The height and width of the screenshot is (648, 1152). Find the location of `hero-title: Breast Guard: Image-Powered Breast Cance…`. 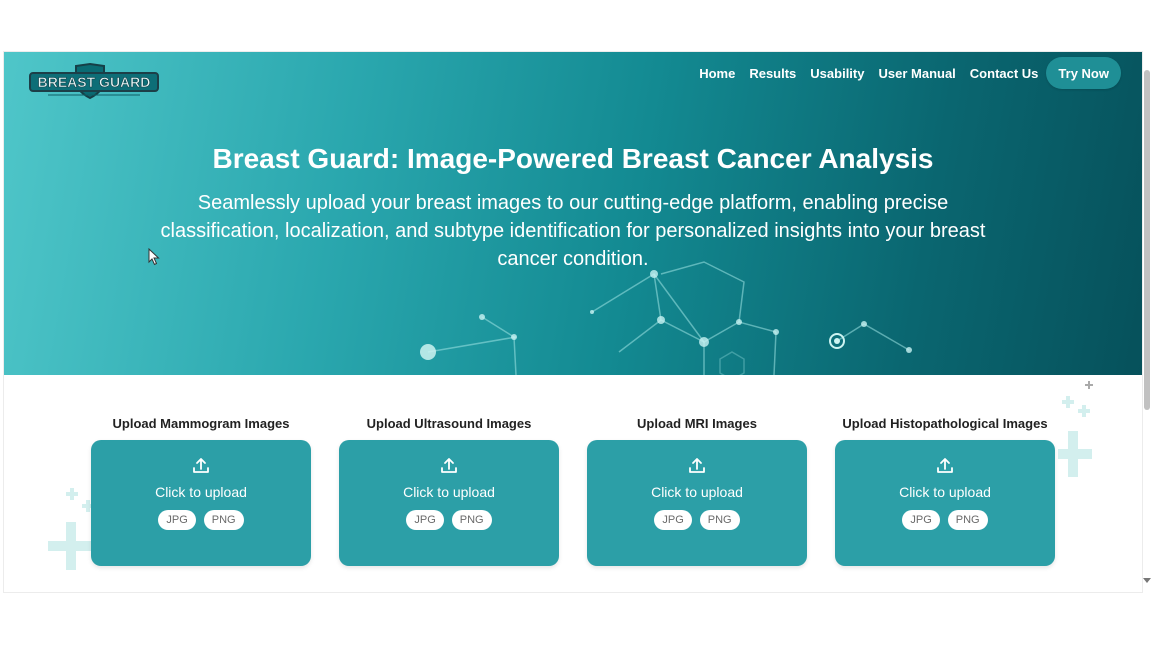

hero-title: Breast Guard: Image-Powered Breast Cance… is located at coordinates (573, 158).